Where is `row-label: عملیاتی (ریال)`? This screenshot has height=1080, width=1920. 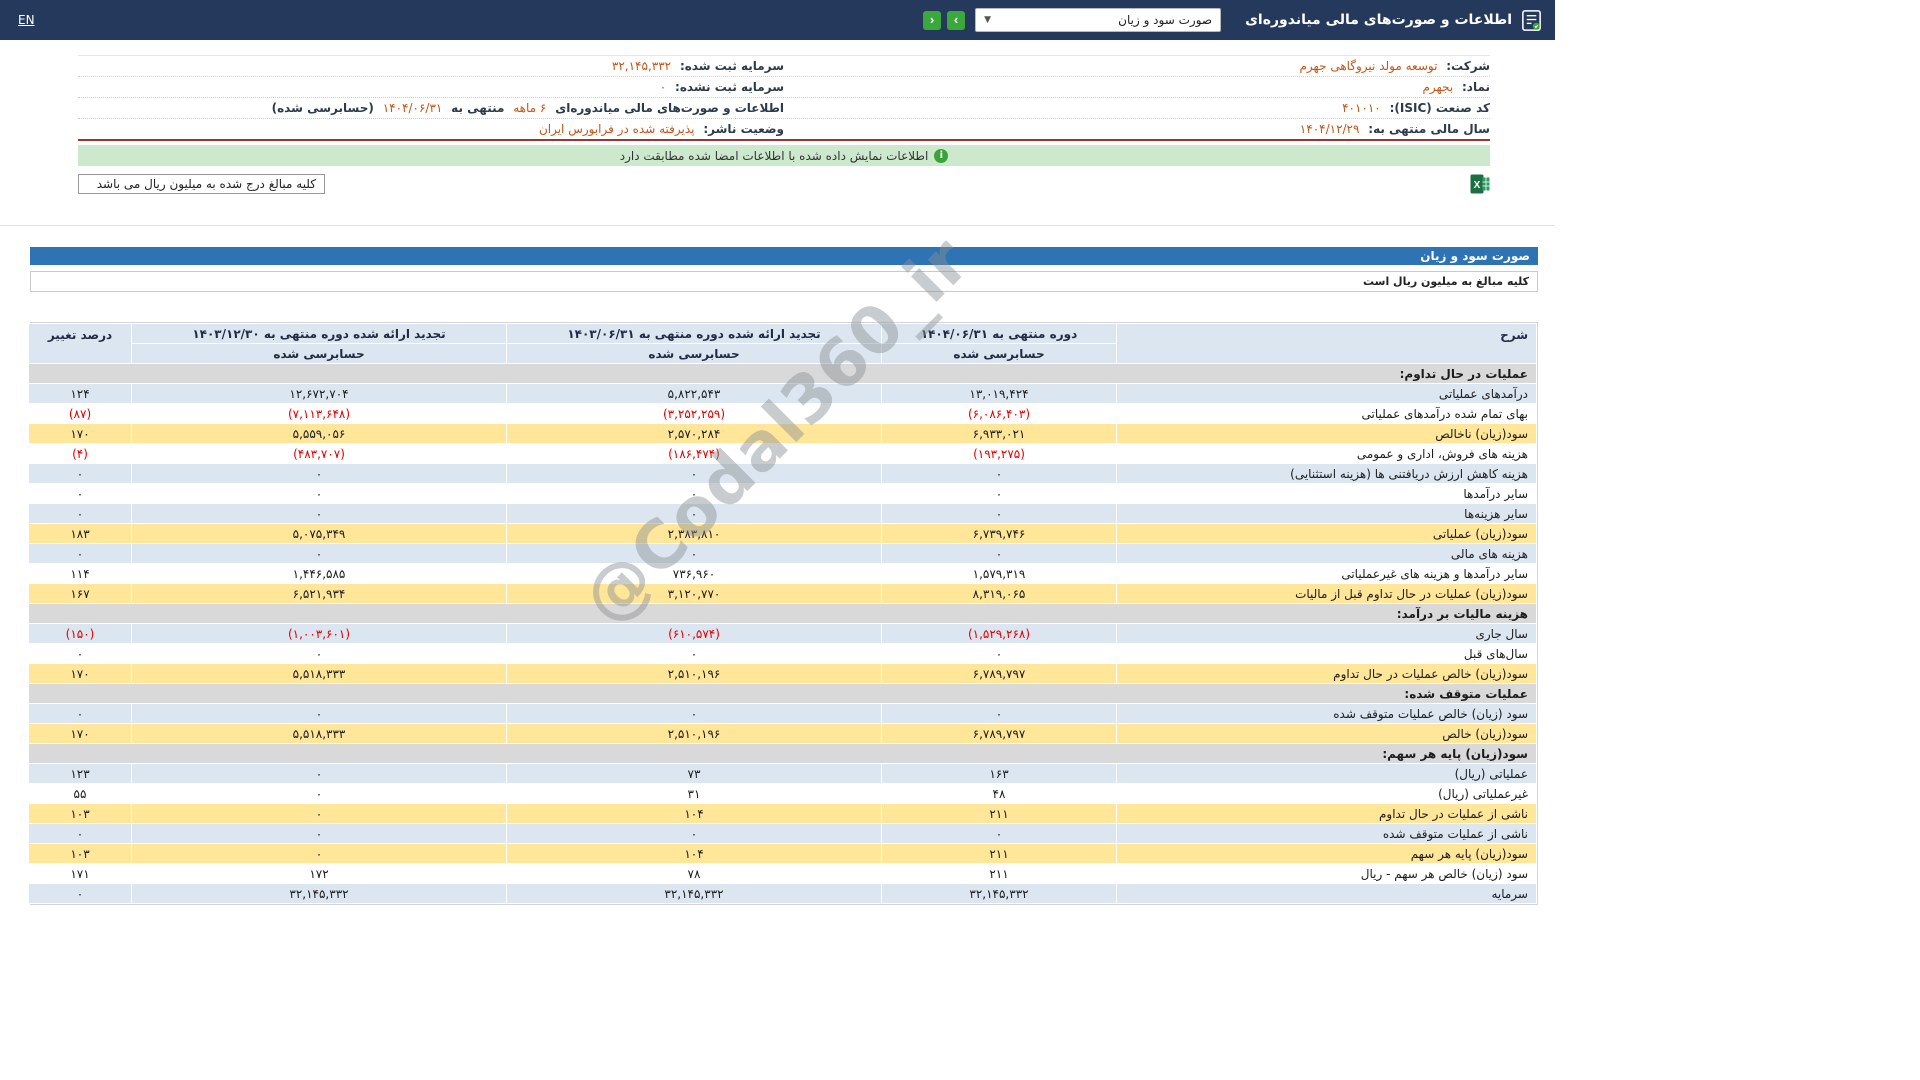 row-label: عملیاتی (ریال) is located at coordinates (1326, 773).